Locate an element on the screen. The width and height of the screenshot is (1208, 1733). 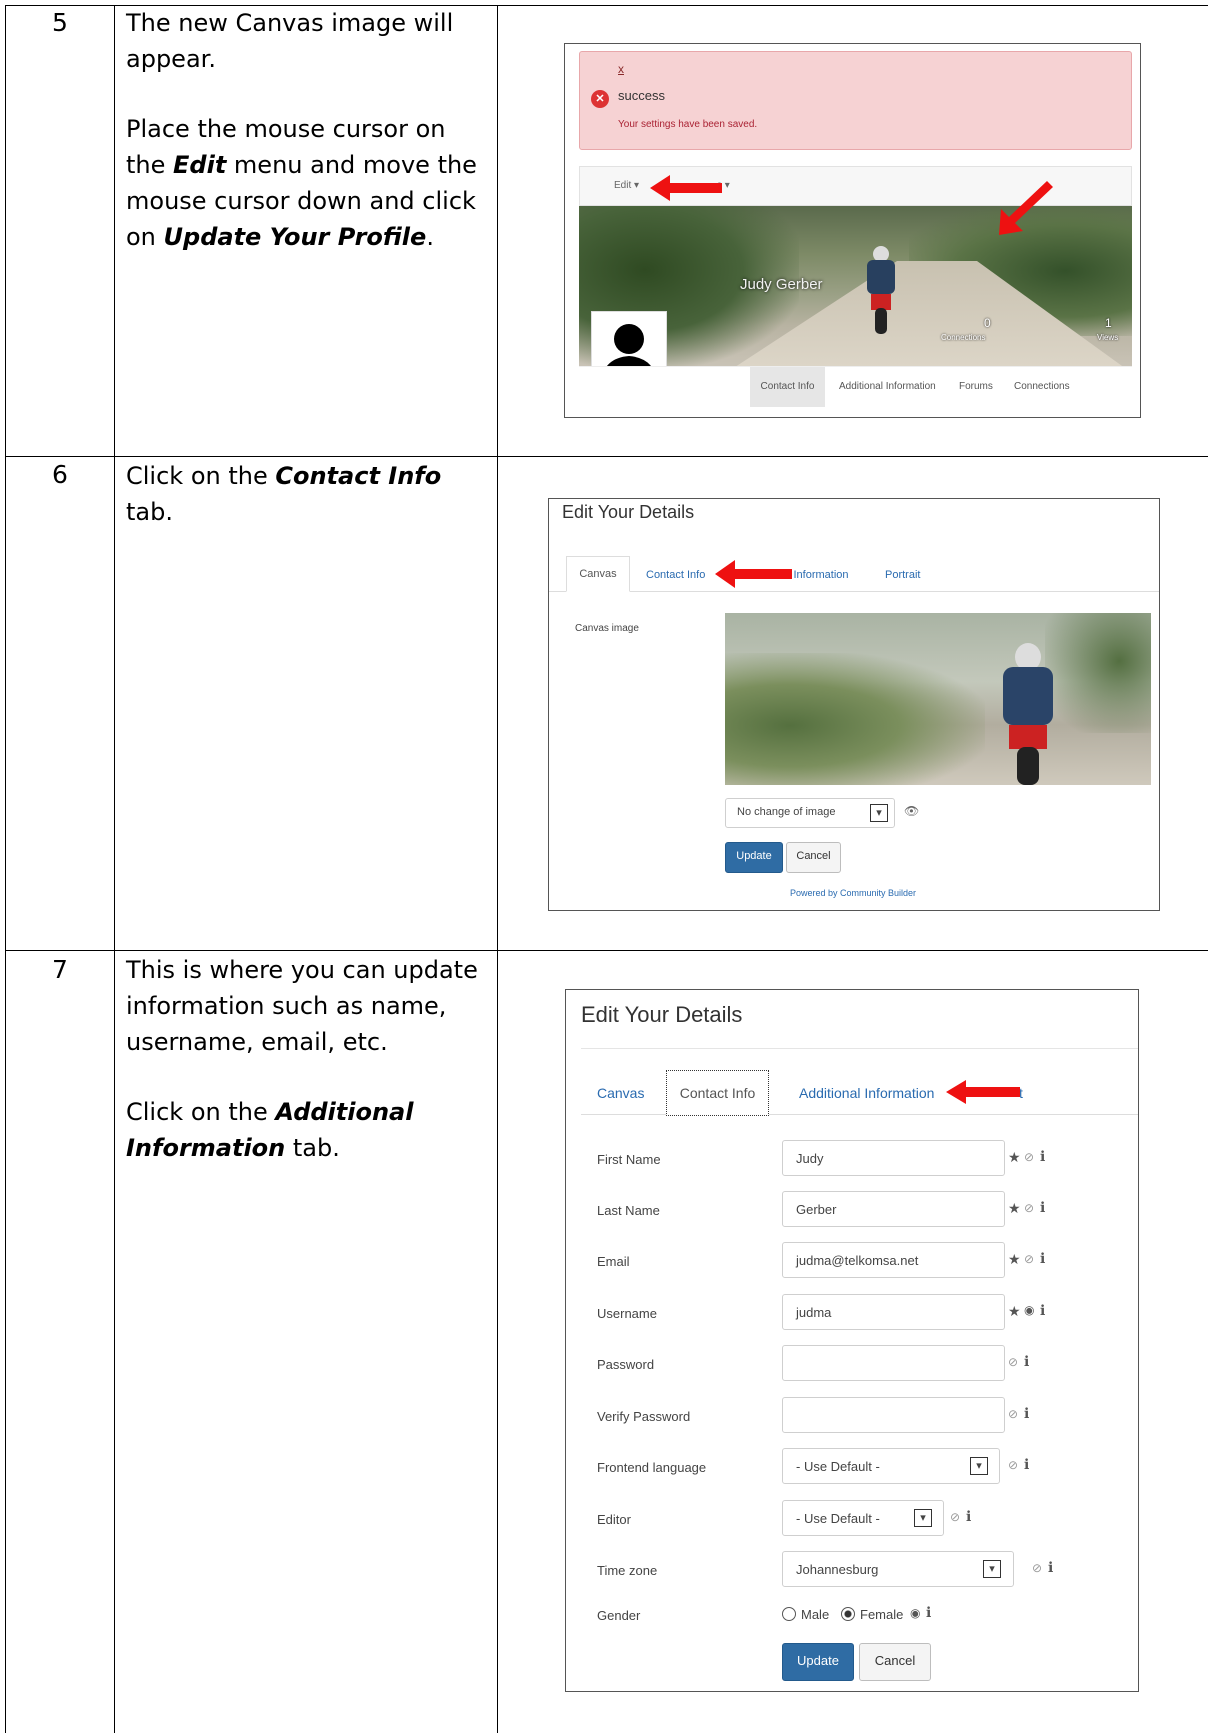
close-link: x is located at coordinates (621, 69).